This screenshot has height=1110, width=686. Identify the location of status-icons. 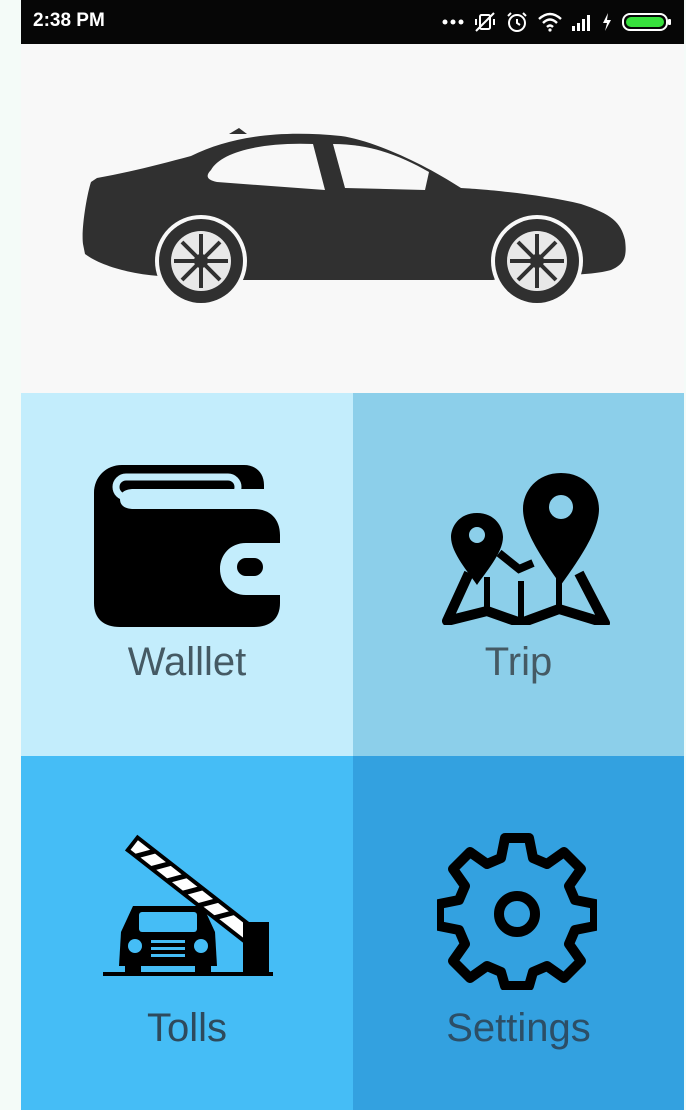
(557, 22).